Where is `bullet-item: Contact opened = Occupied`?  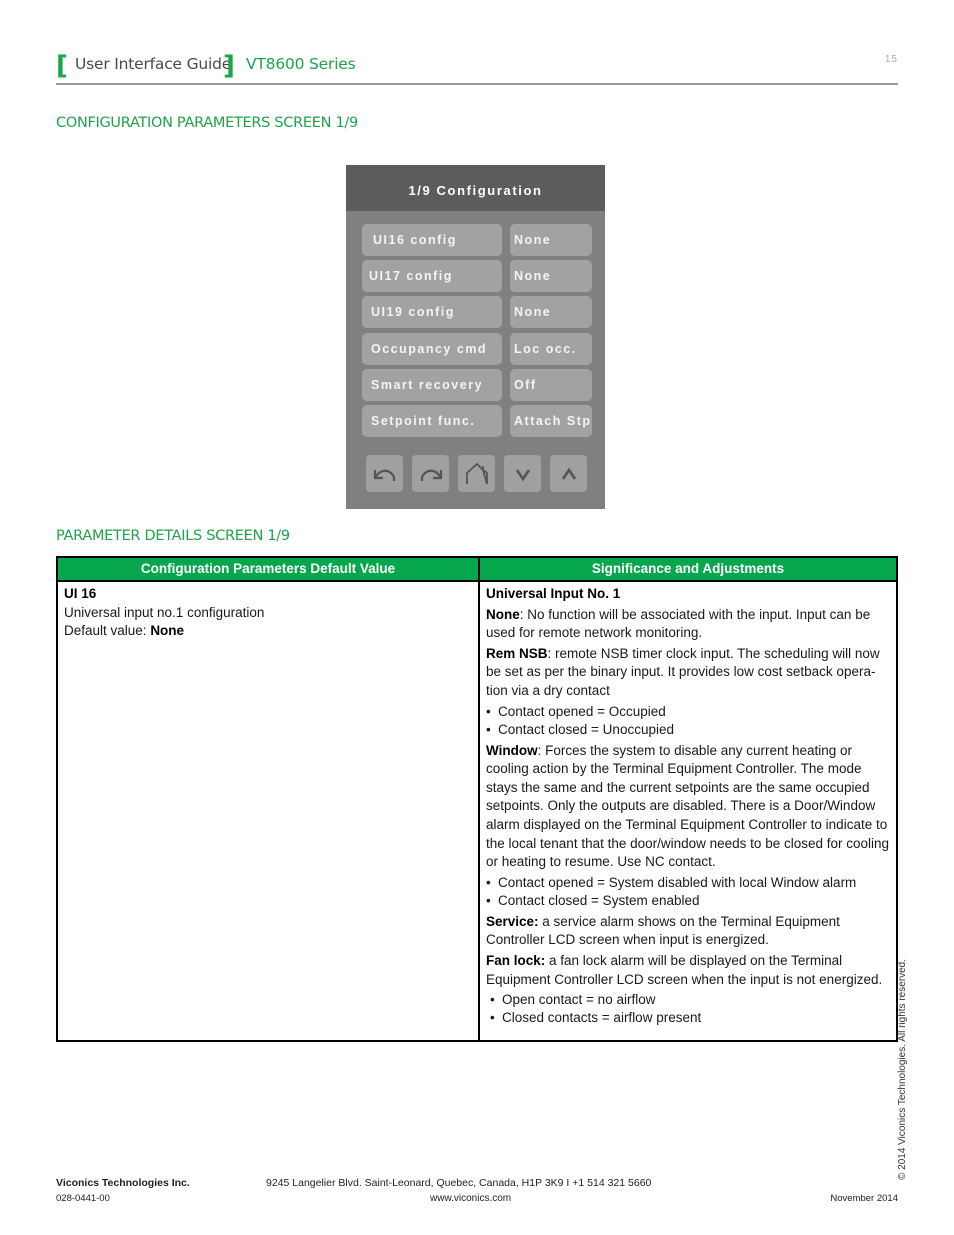 bullet-item: Contact opened = Occupied is located at coordinates (688, 712).